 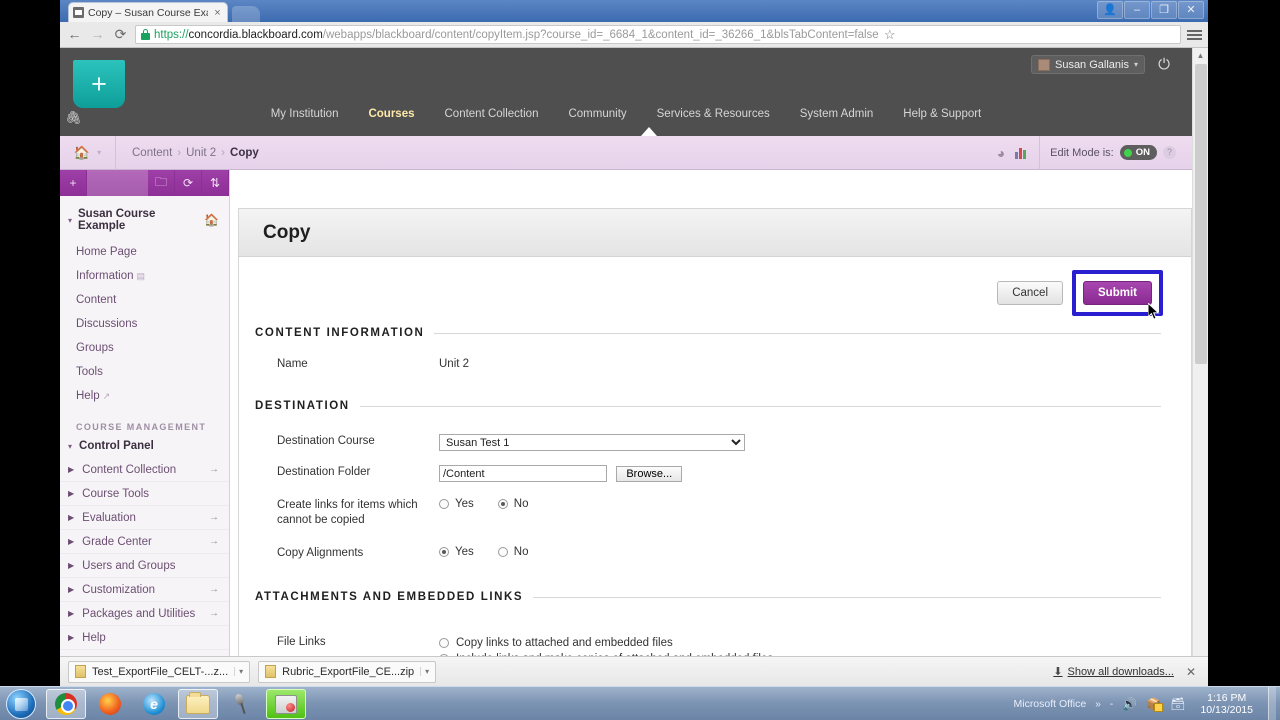 I want to click on destination-folder-input, so click(x=523, y=473).